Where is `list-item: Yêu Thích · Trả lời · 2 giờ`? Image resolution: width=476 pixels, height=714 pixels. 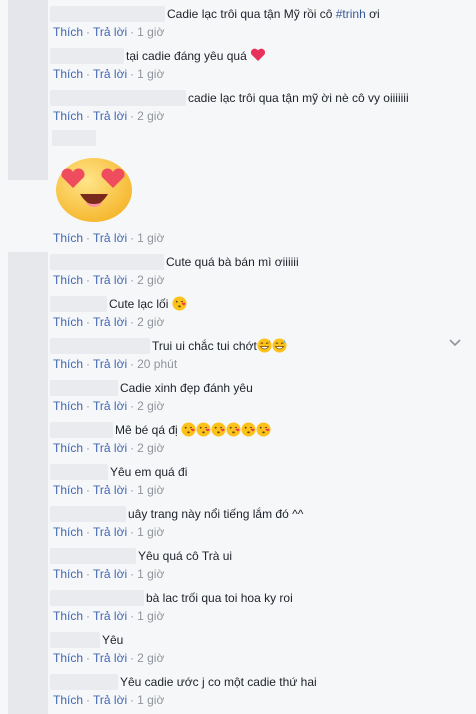
list-item: Yêu Thích · Trả lời · 2 giờ is located at coordinates (258, 649).